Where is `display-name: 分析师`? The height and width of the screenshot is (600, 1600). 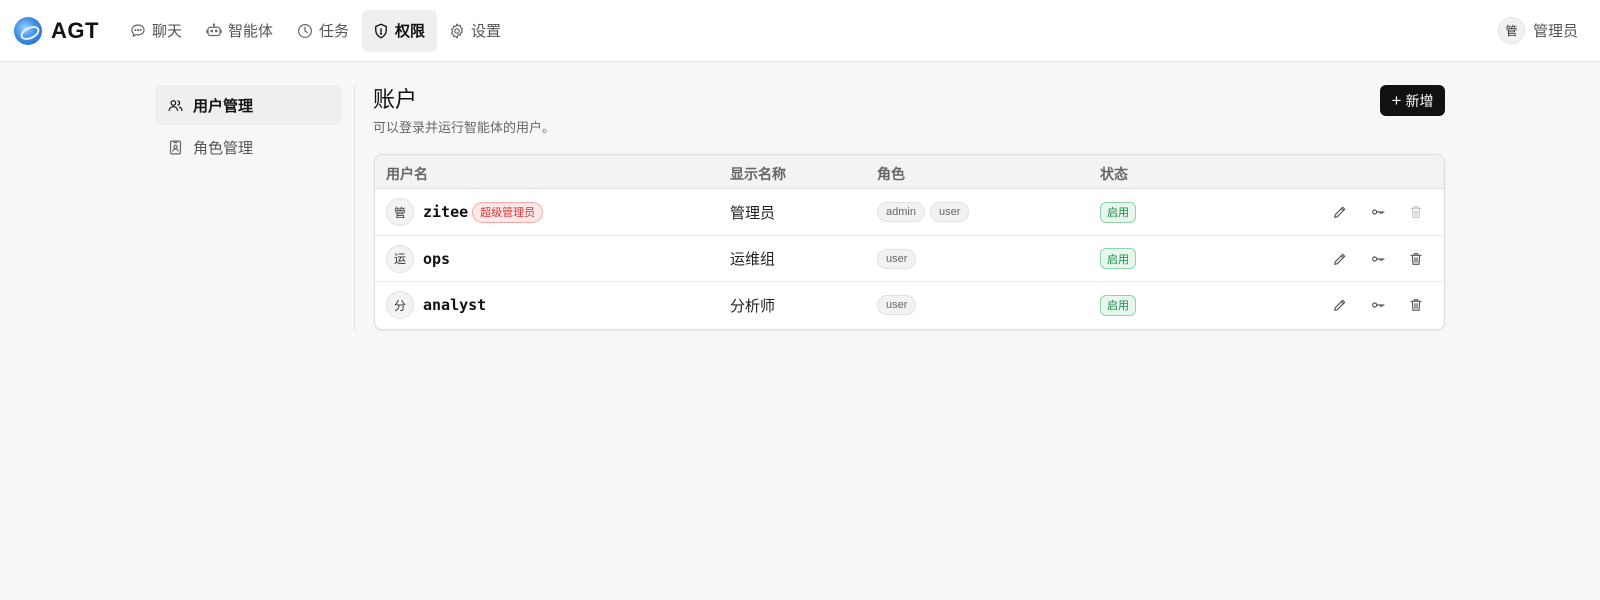
display-name: 分析师 is located at coordinates (753, 306).